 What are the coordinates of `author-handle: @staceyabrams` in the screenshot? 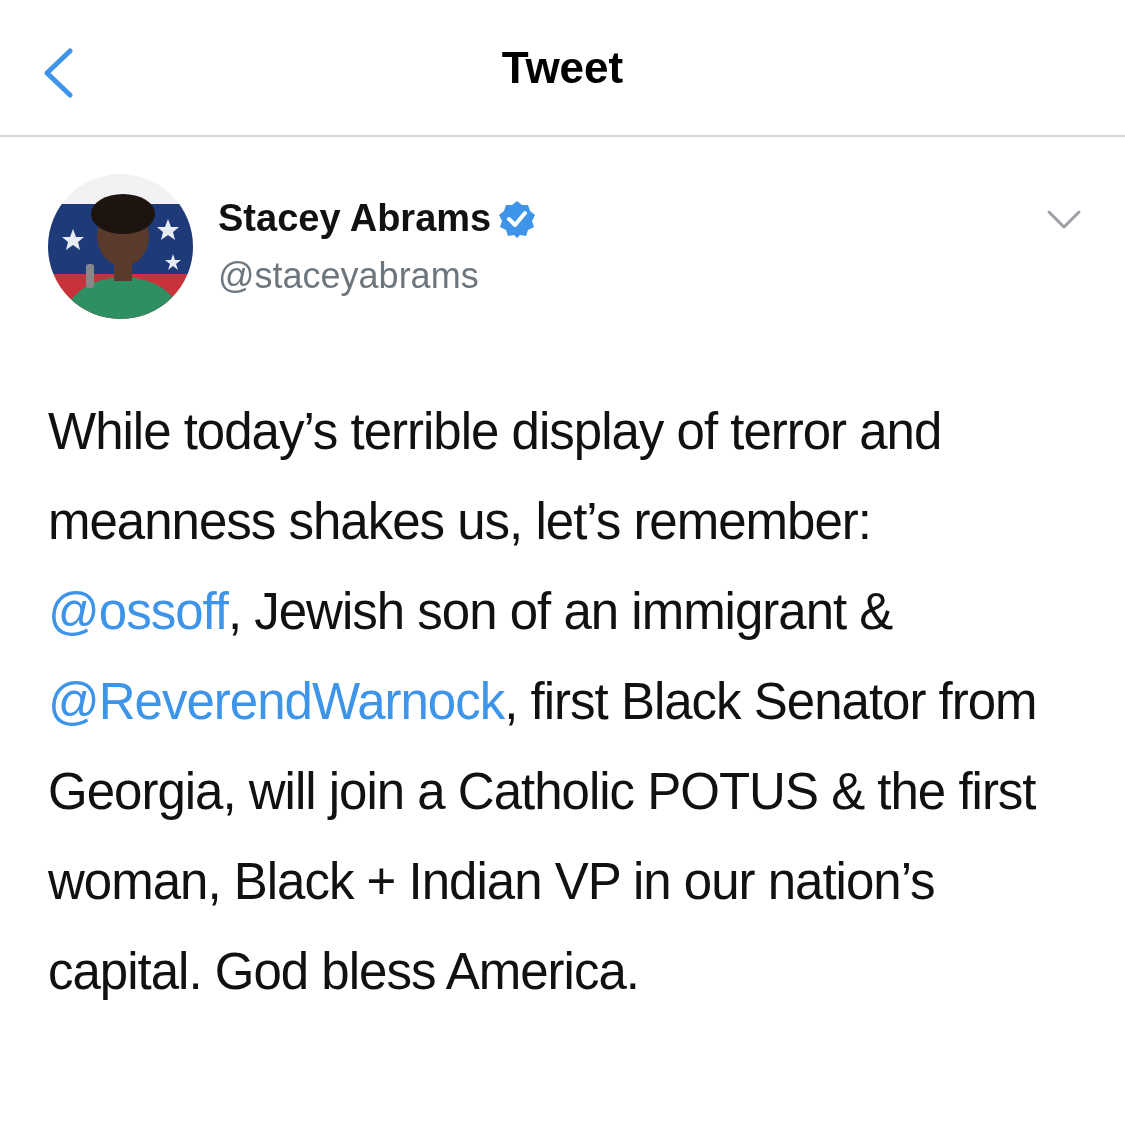 It's located at (349, 276).